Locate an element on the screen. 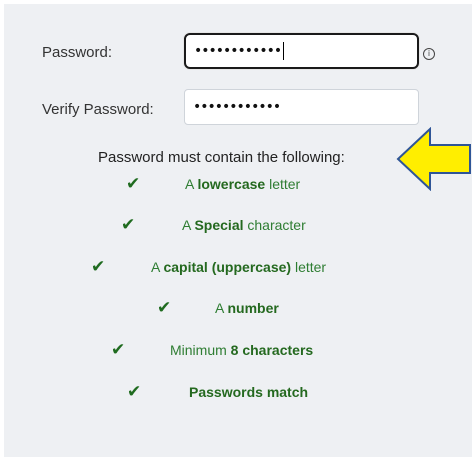 The image size is (472, 461). verify-password-label: Verify Password: is located at coordinates (98, 109).